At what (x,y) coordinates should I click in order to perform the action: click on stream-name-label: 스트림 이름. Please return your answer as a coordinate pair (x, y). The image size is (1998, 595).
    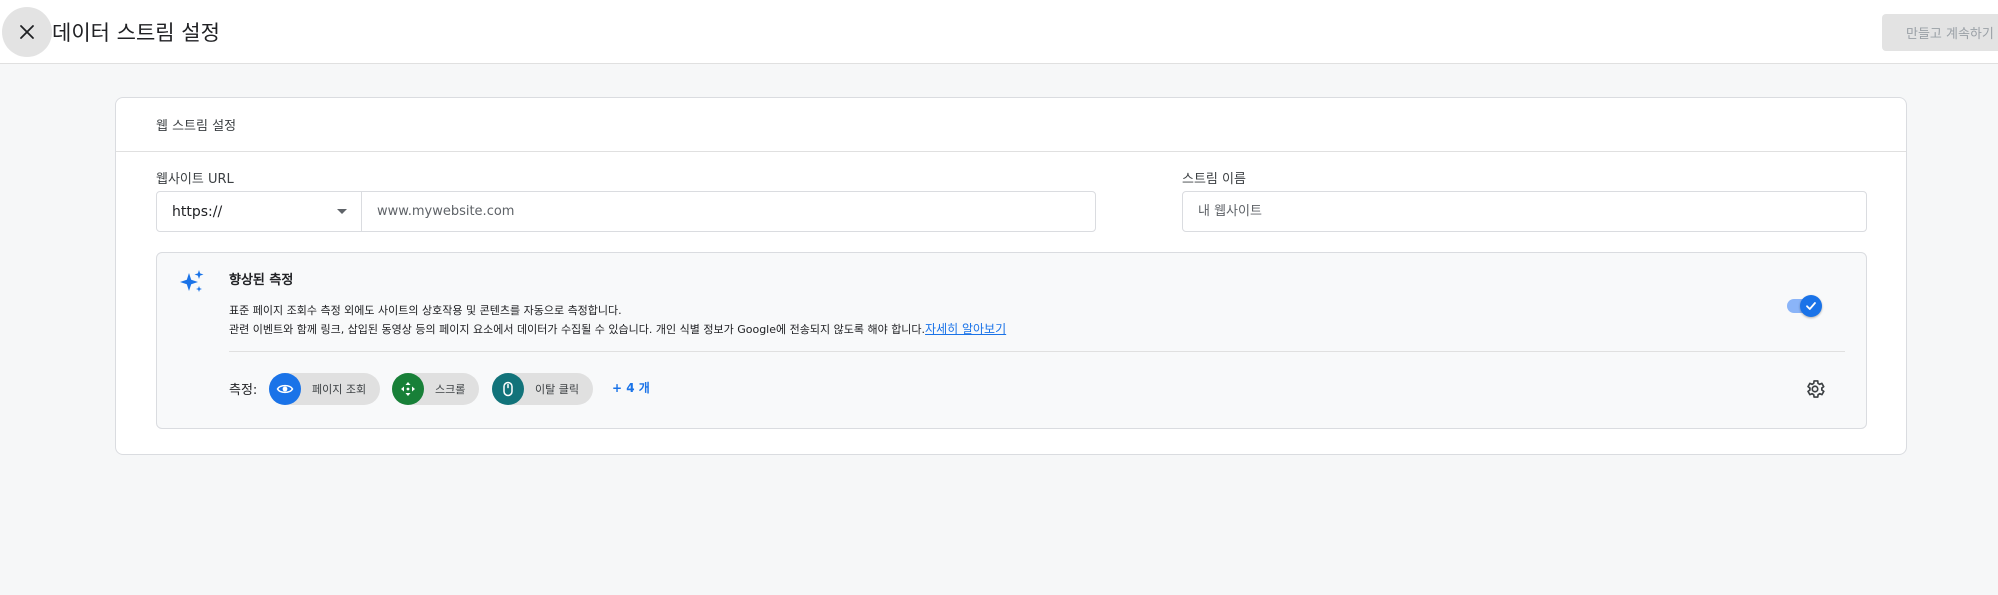
    Looking at the image, I should click on (1214, 179).